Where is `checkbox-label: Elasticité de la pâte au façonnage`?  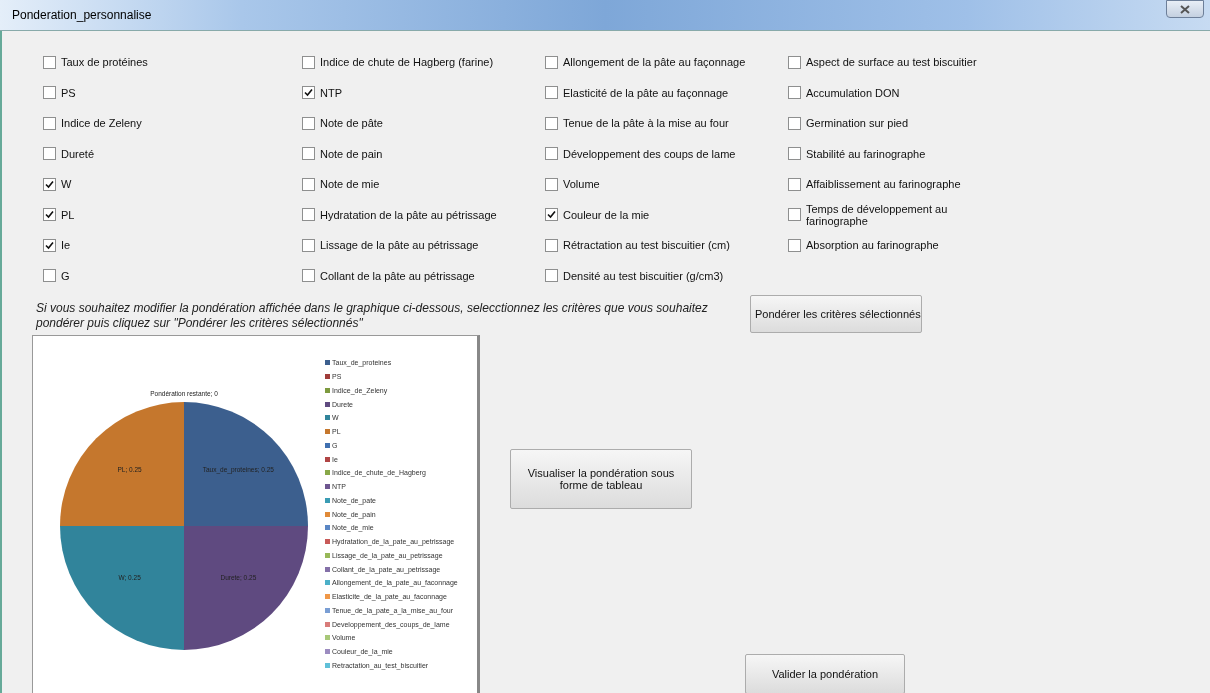
checkbox-label: Elasticité de la pâte au façonnage is located at coordinates (646, 92).